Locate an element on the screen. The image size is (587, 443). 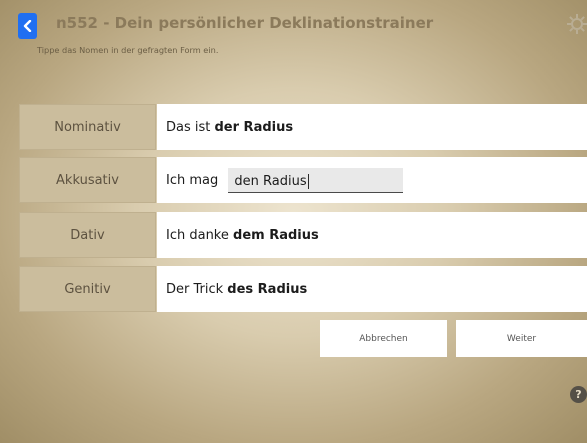
text-caret is located at coordinates (308, 181).